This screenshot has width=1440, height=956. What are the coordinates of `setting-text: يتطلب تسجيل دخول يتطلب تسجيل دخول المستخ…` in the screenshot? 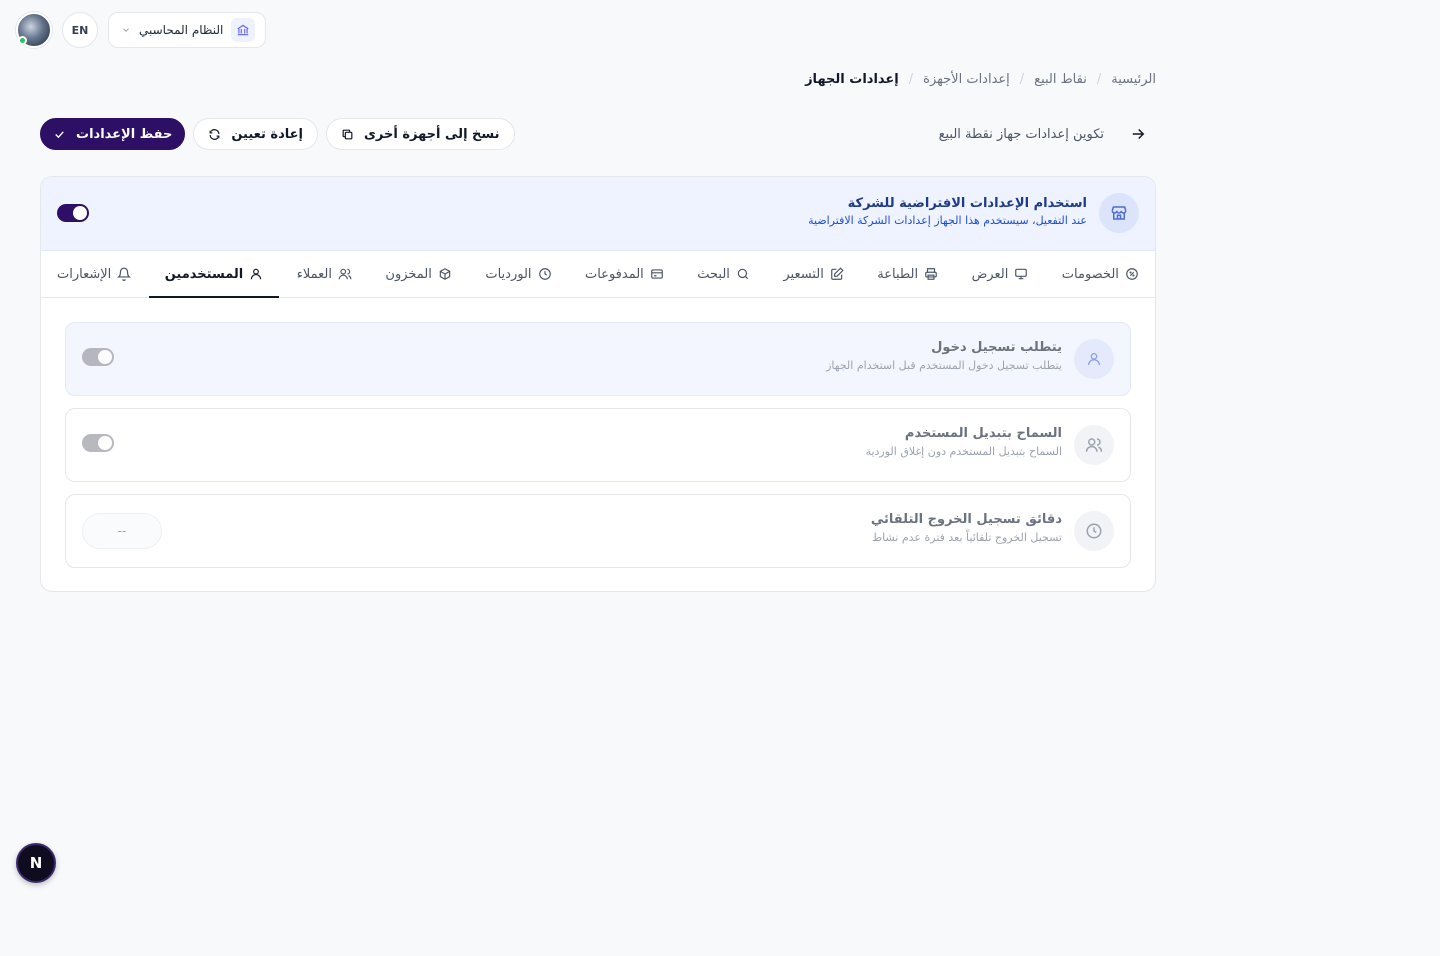 It's located at (944, 356).